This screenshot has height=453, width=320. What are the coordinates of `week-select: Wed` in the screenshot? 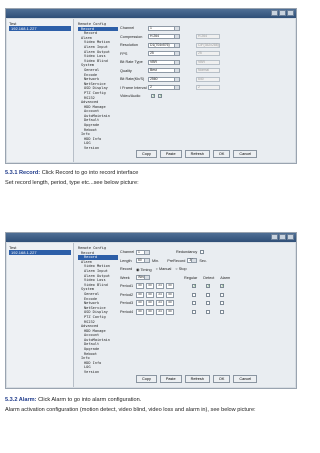 It's located at (143, 278).